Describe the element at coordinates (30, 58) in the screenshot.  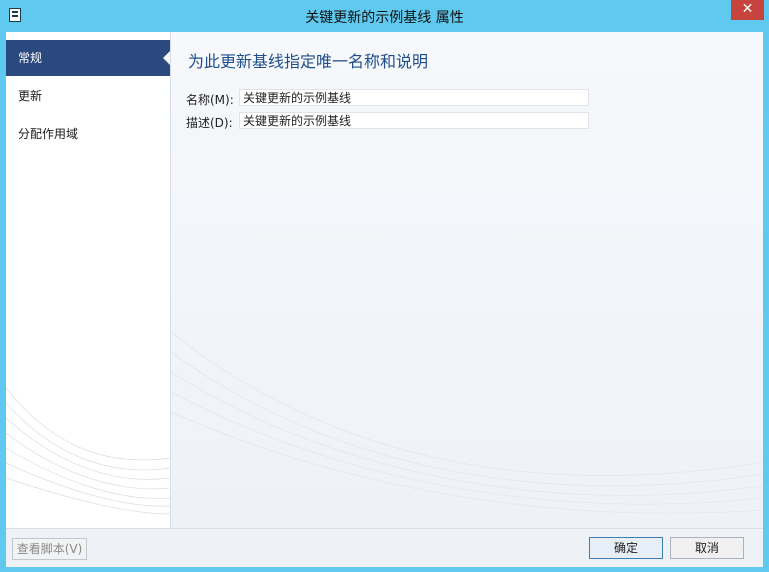
I see `sidebar-item-label: 常规` at that location.